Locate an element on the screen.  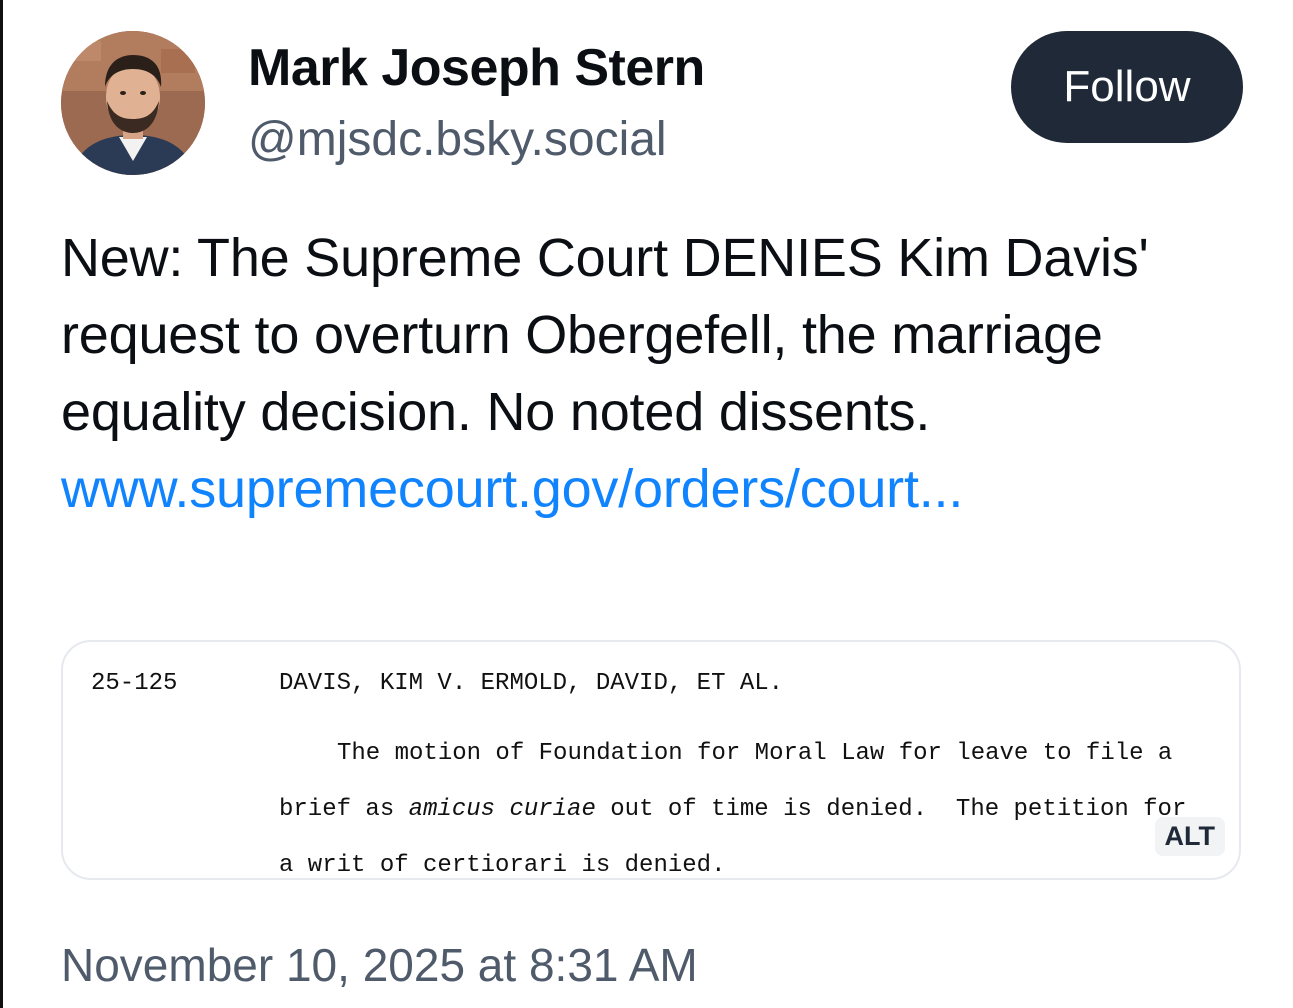
follow-button: Follow is located at coordinates (1127, 87).